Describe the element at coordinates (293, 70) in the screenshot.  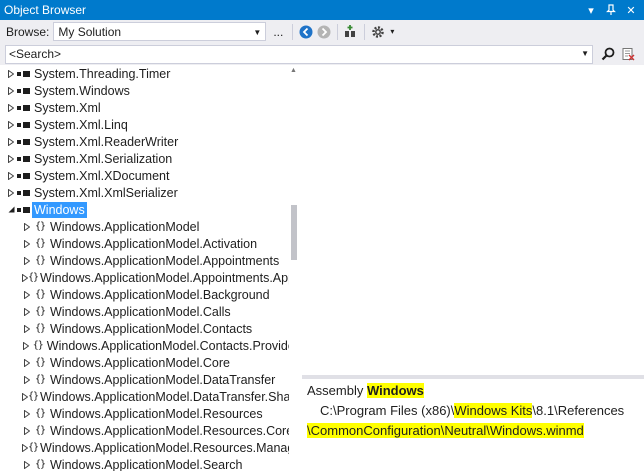
I see `scroll-up-arrow-icon: ▲` at that location.